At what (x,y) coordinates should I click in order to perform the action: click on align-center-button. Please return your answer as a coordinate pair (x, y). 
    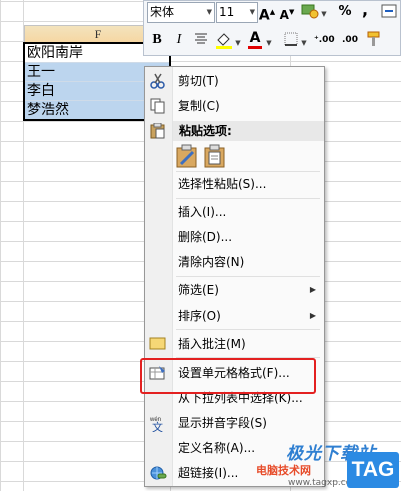
    Looking at the image, I should click on (201, 41).